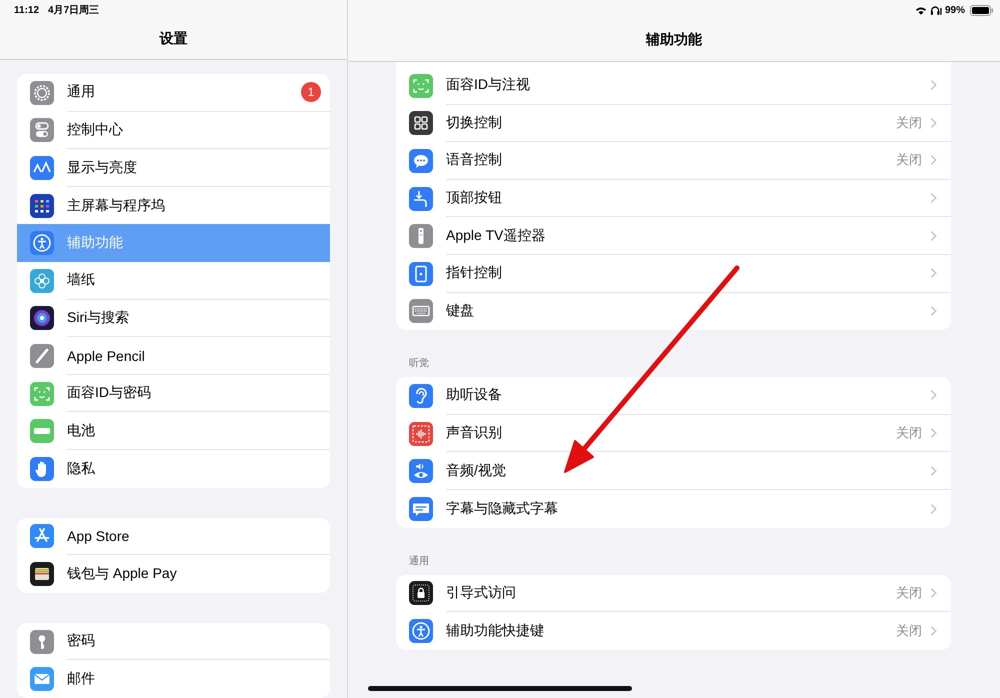 Image resolution: width=1000 pixels, height=698 pixels. What do you see at coordinates (173, 679) in the screenshot?
I see `sidebar-item: 邮件` at bounding box center [173, 679].